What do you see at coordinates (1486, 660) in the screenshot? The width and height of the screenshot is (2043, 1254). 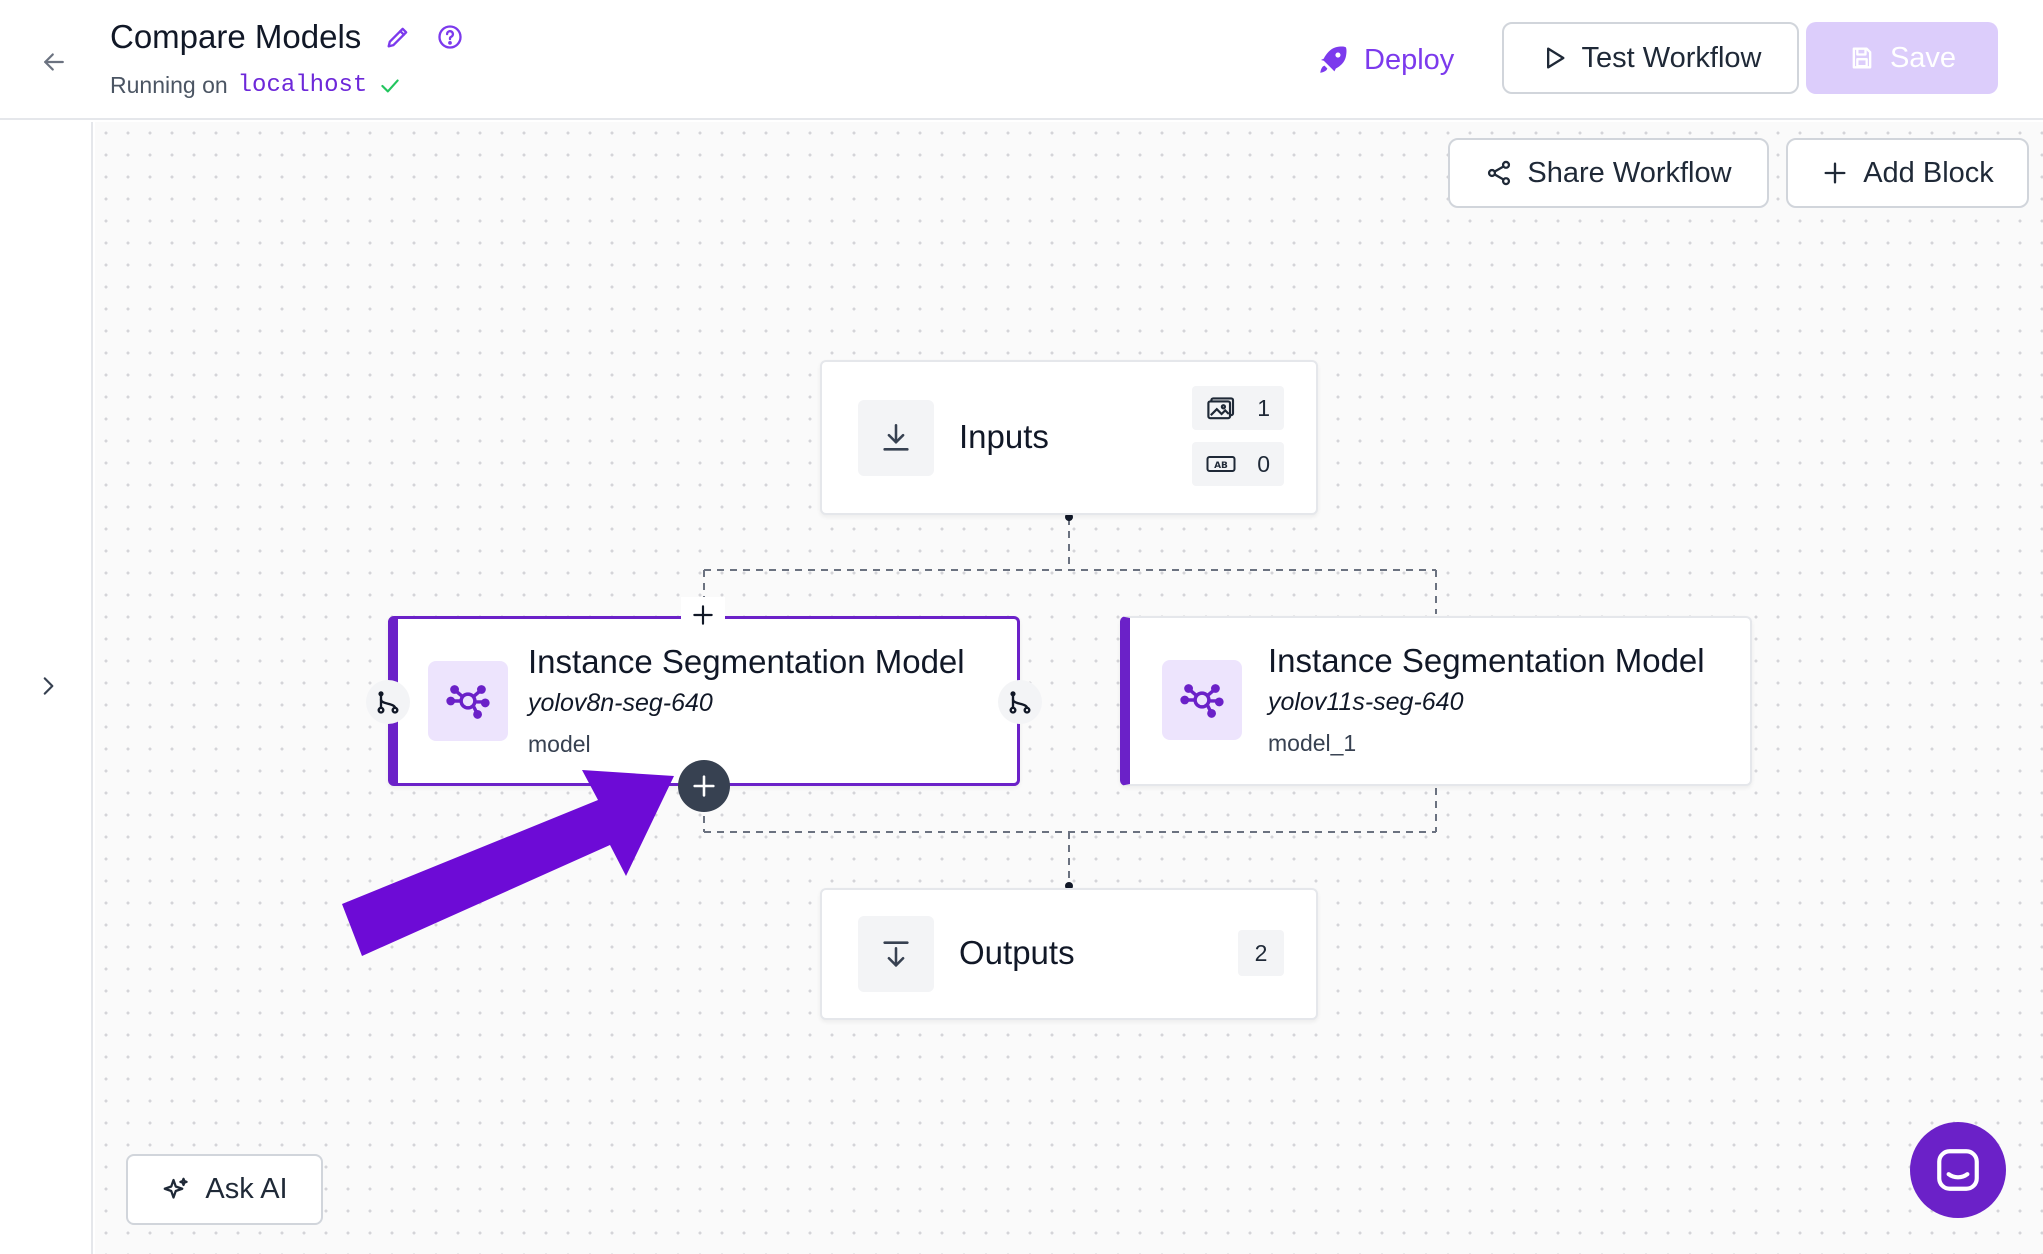 I see `model-2-title: Instance Segmentation Model` at bounding box center [1486, 660].